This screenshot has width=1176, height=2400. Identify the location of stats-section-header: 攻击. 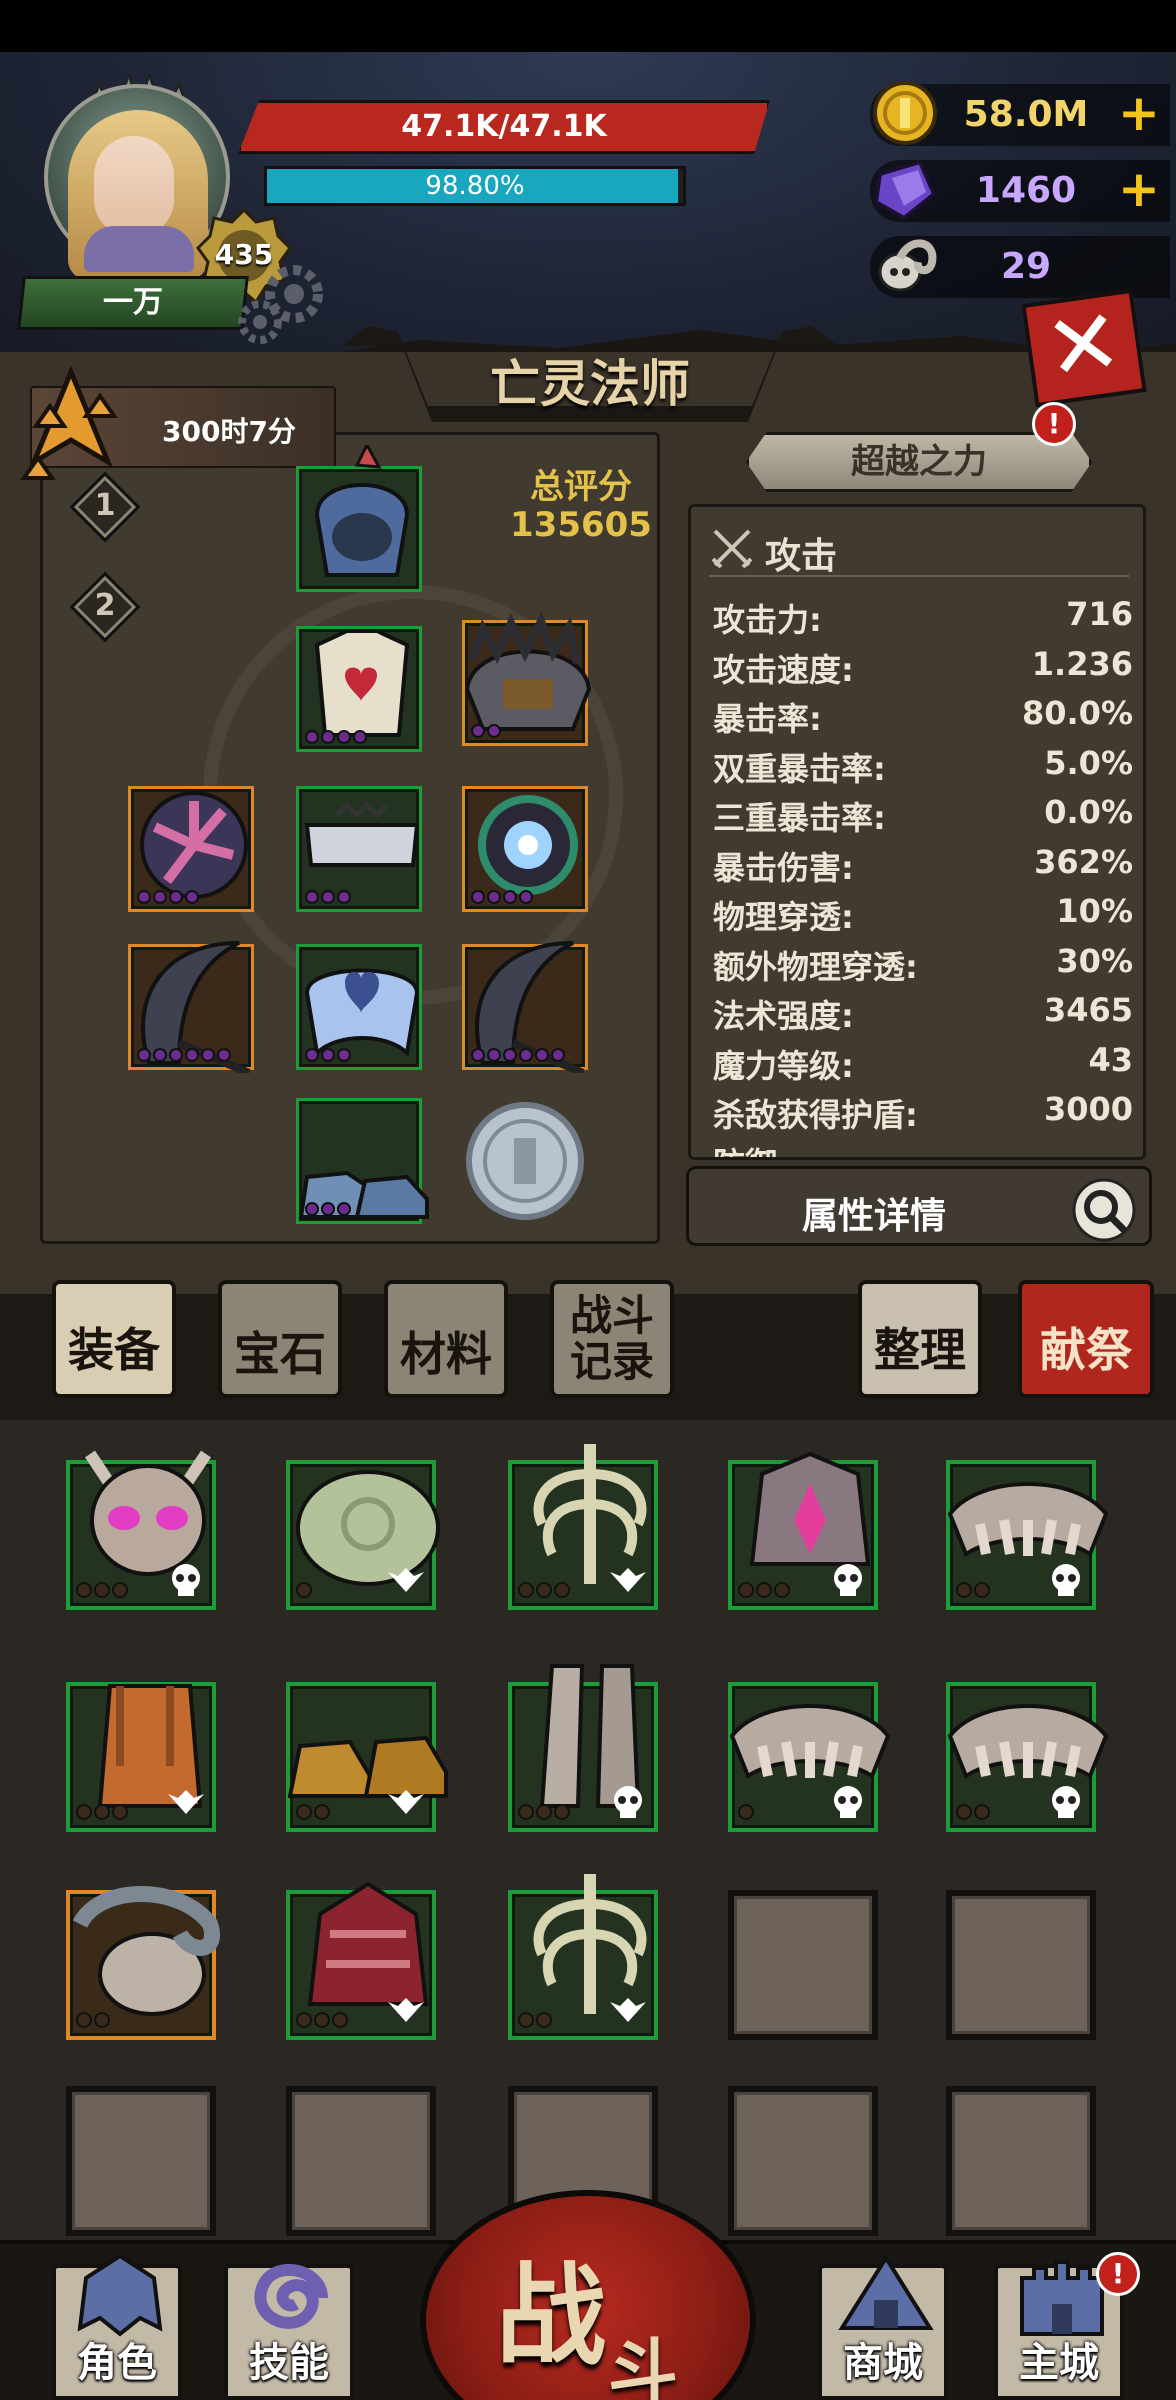
(919, 549).